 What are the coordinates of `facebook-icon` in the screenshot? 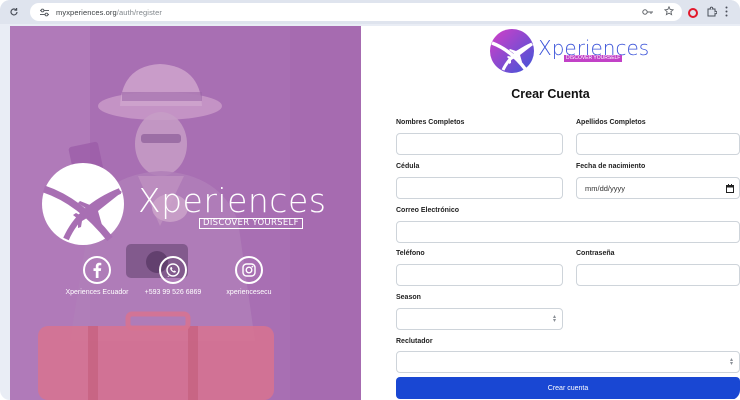 It's located at (97, 270).